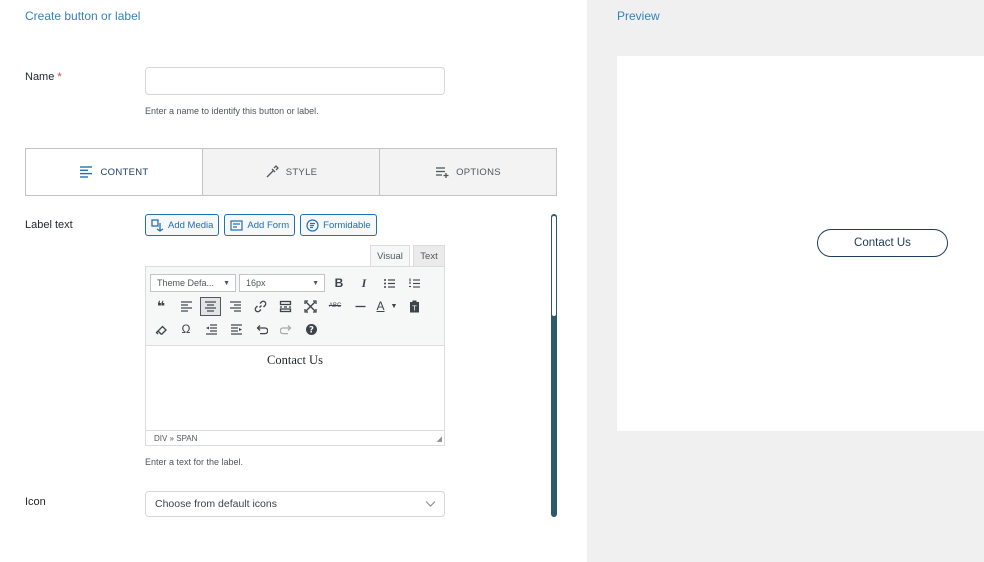 Image resolution: width=984 pixels, height=562 pixels. Describe the element at coordinates (882, 243) in the screenshot. I see `preview-contact-button: Contact Us` at that location.